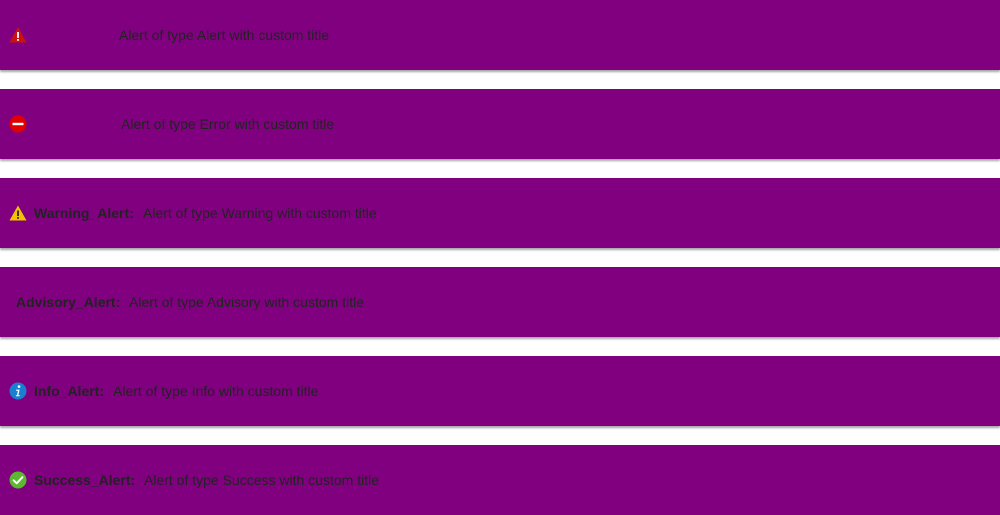 The image size is (1000, 515). What do you see at coordinates (246, 302) in the screenshot?
I see `alert-message: Alert of type Advisory with custom title` at bounding box center [246, 302].